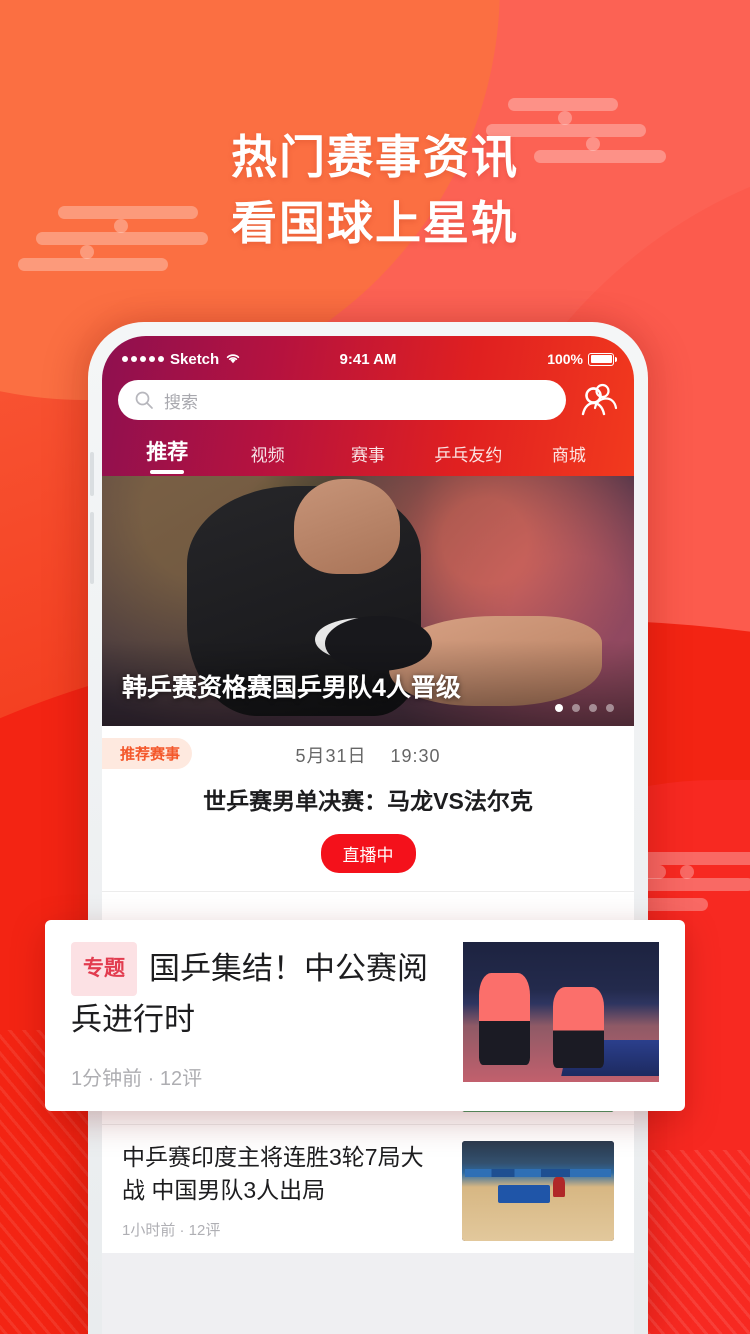 The height and width of the screenshot is (1334, 750). What do you see at coordinates (569, 458) in the screenshot?
I see `tab-store: 商城` at bounding box center [569, 458].